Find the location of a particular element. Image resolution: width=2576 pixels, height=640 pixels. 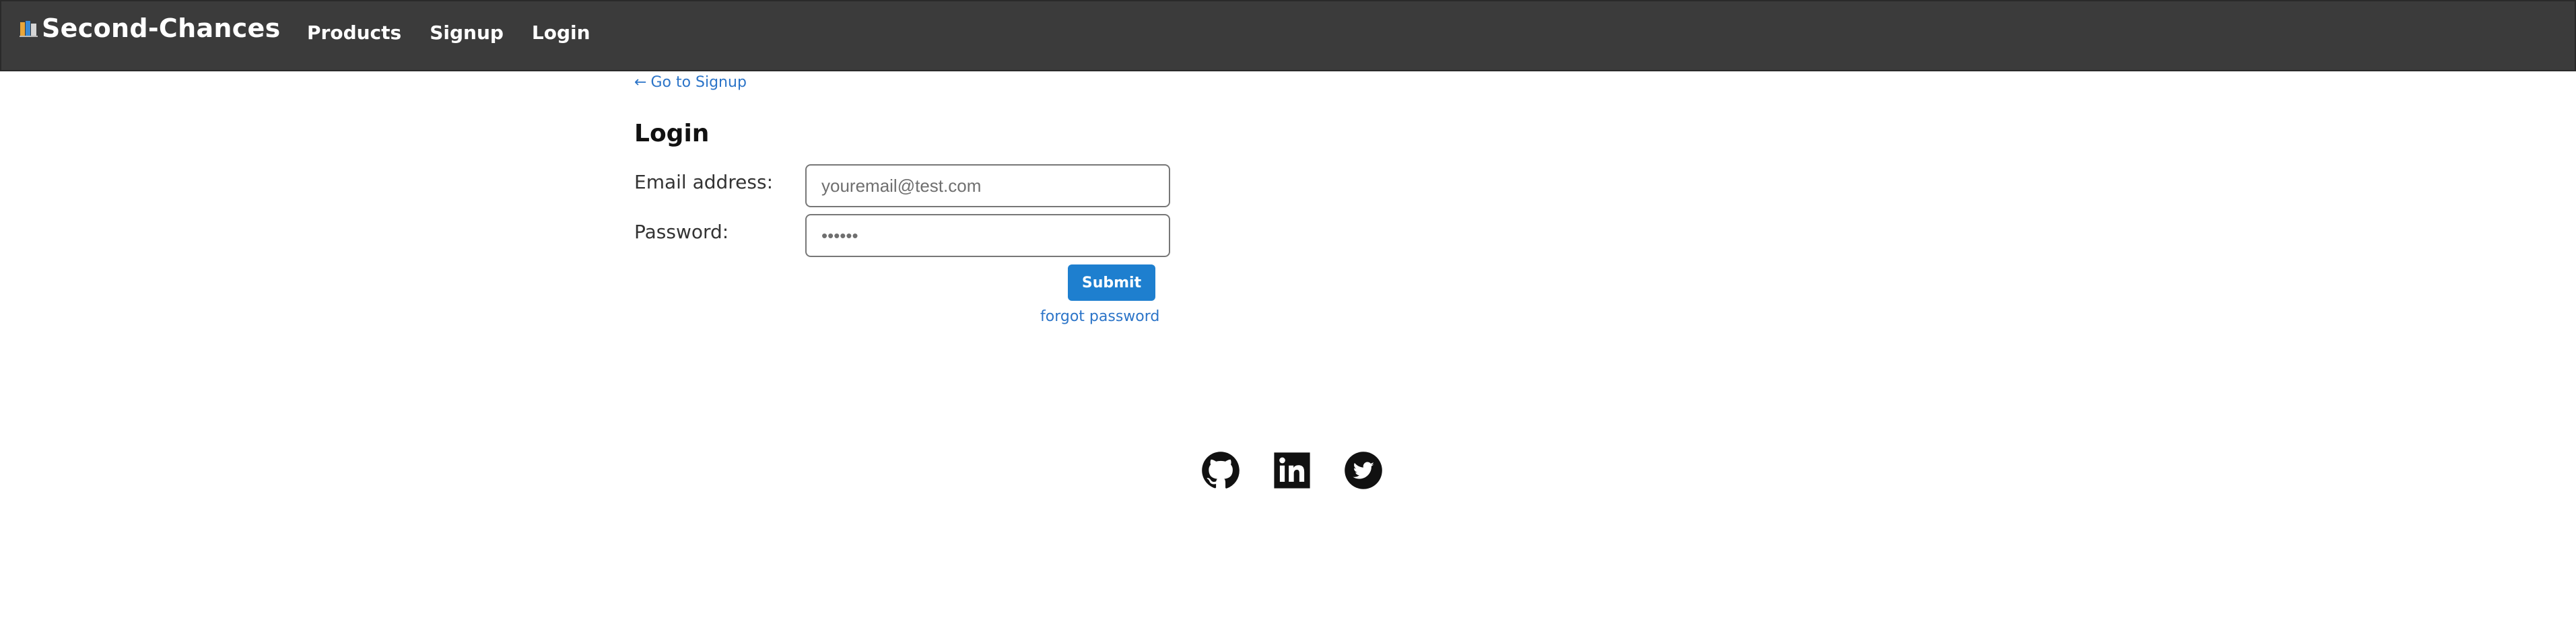

main-nav: Products Signup Login is located at coordinates (448, 33).